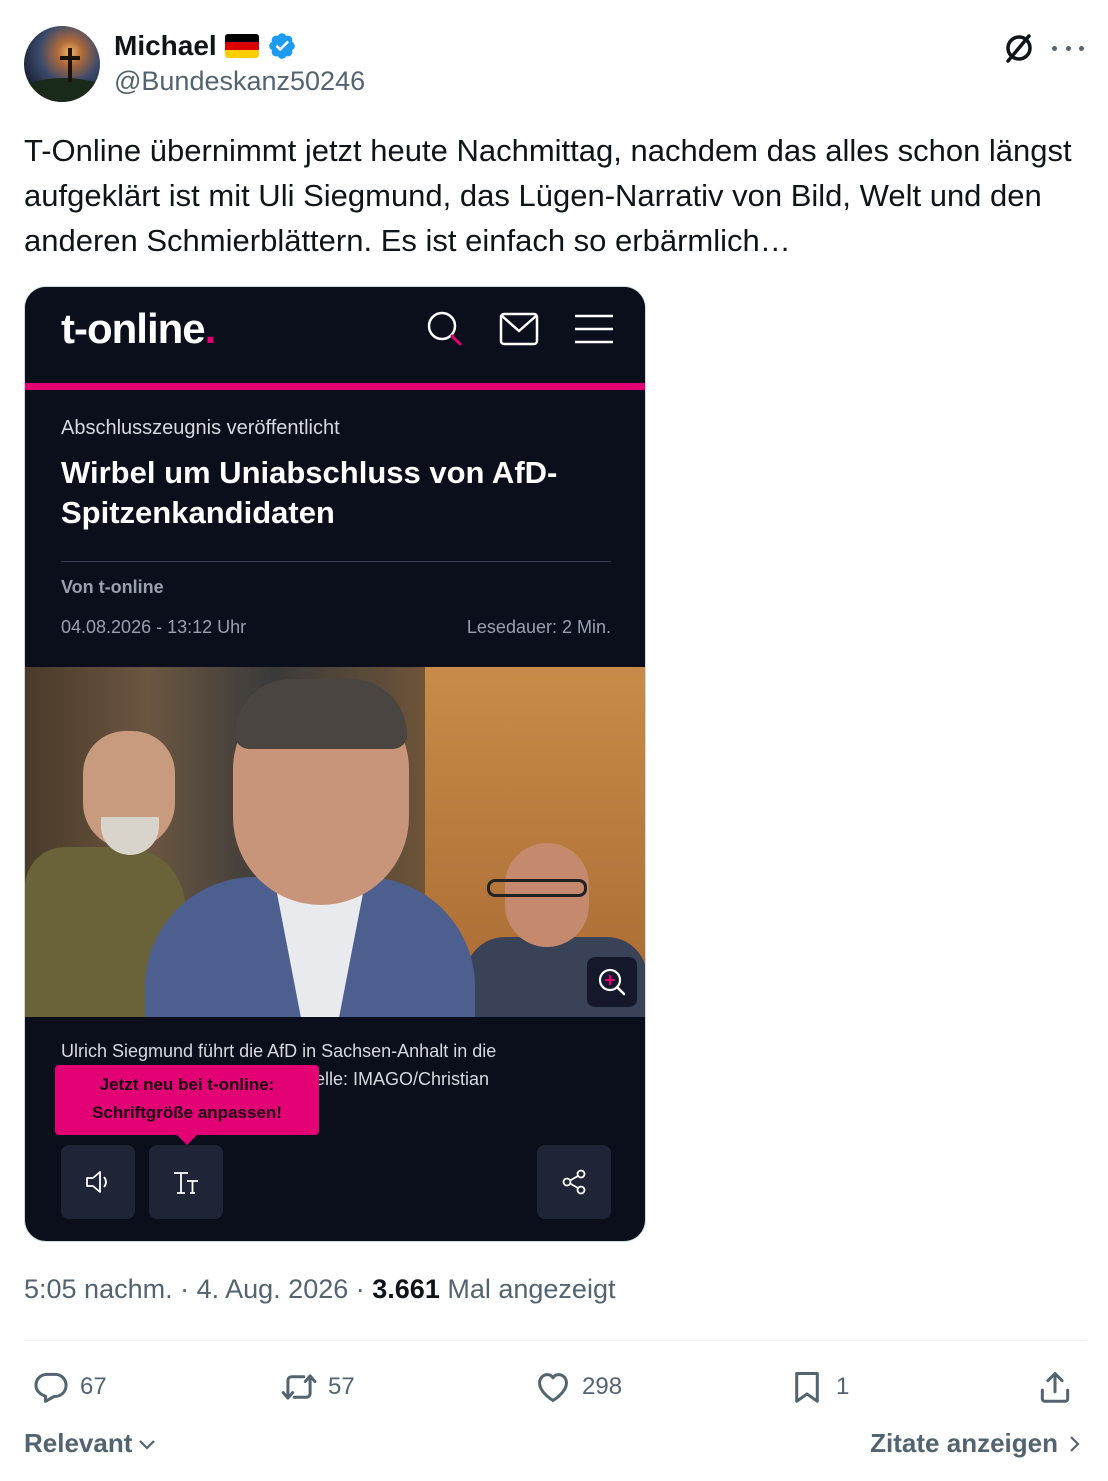 This screenshot has width=1108, height=1481. What do you see at coordinates (165, 46) in the screenshot?
I see `author-name: Michael` at bounding box center [165, 46].